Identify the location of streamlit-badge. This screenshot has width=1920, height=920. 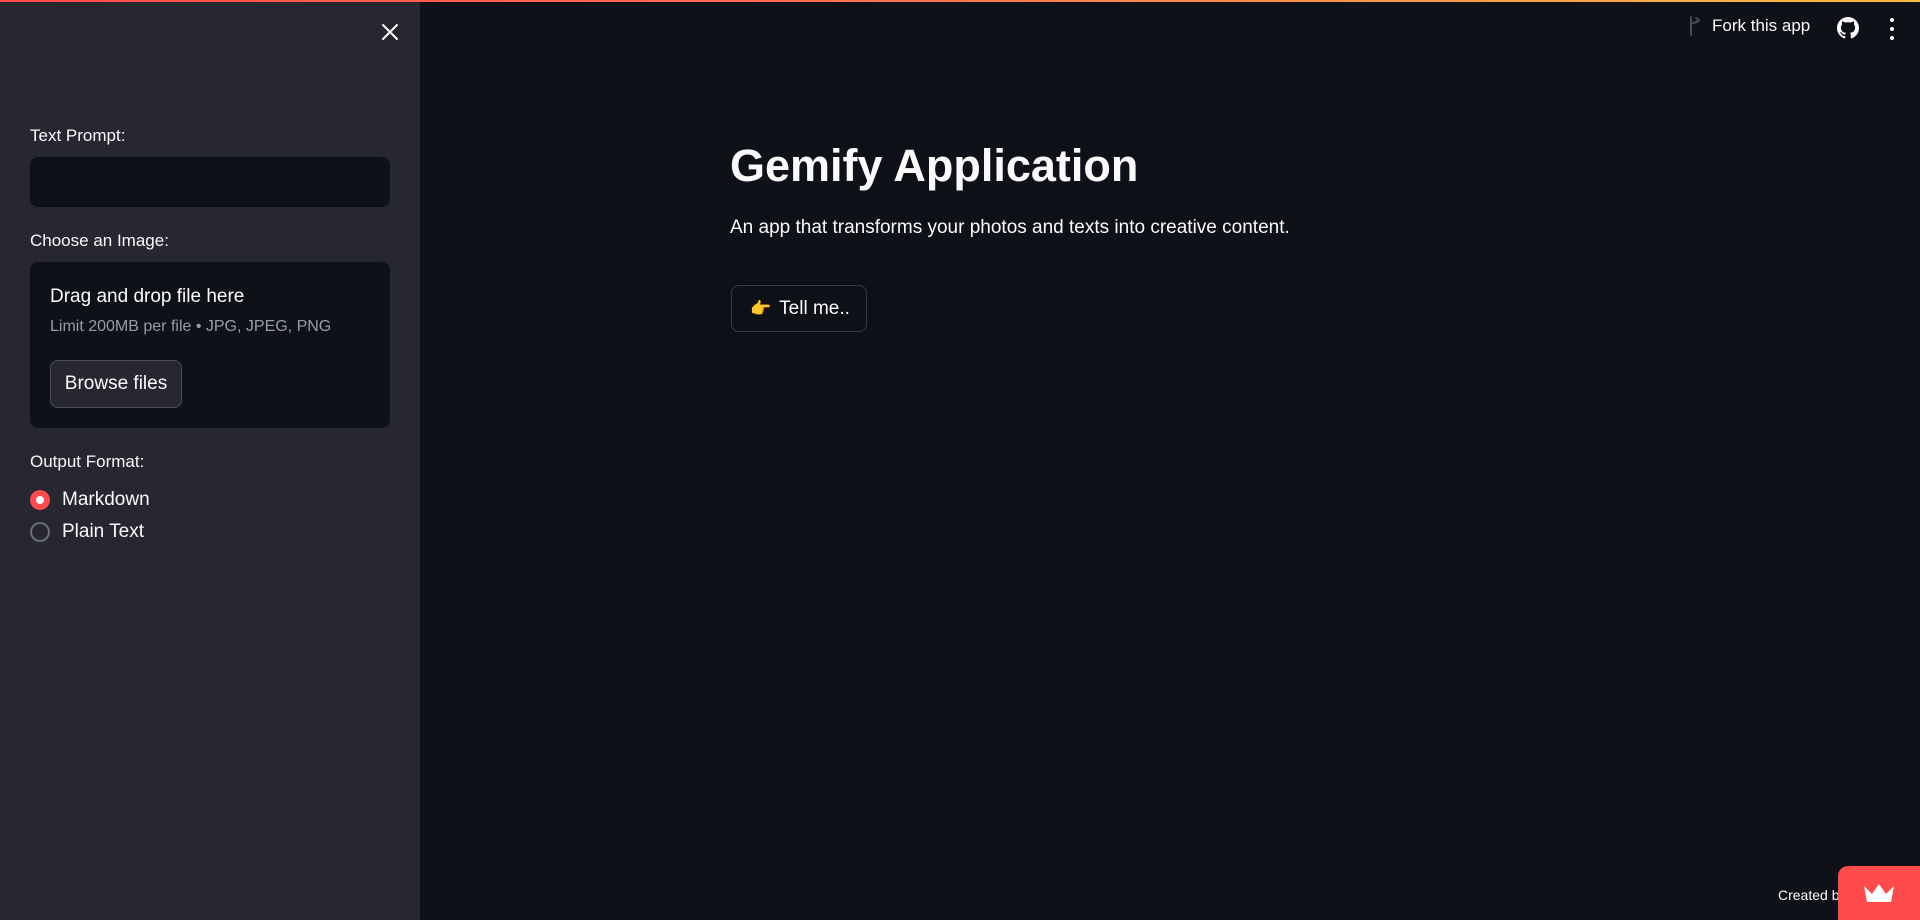
(1879, 893).